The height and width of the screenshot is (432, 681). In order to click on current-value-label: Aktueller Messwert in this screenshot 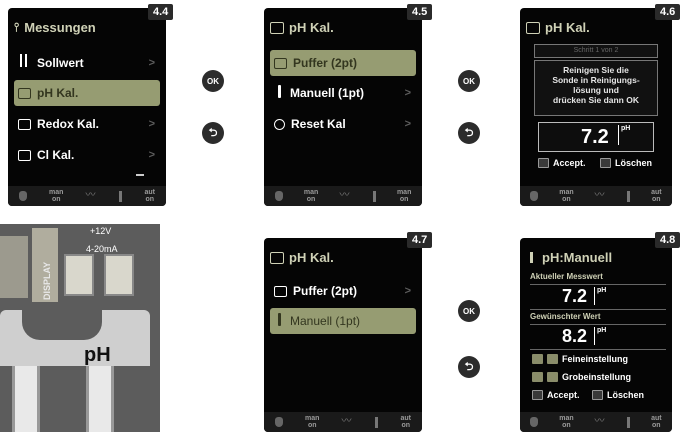, I will do `click(566, 276)`.